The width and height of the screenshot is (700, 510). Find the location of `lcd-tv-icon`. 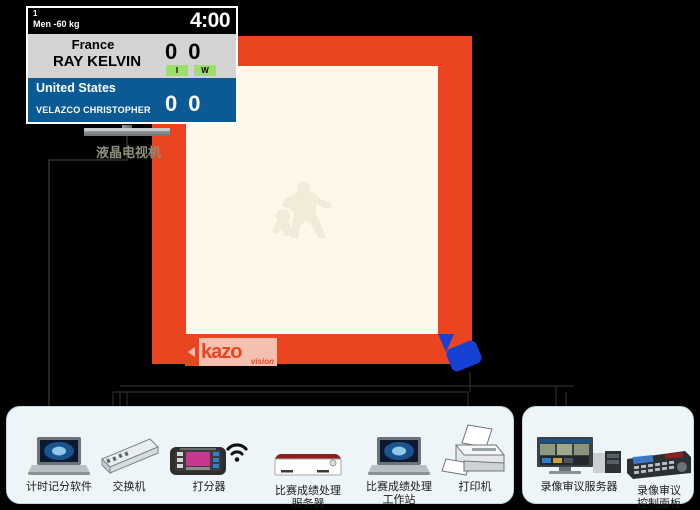

lcd-tv-icon is located at coordinates (127, 131).